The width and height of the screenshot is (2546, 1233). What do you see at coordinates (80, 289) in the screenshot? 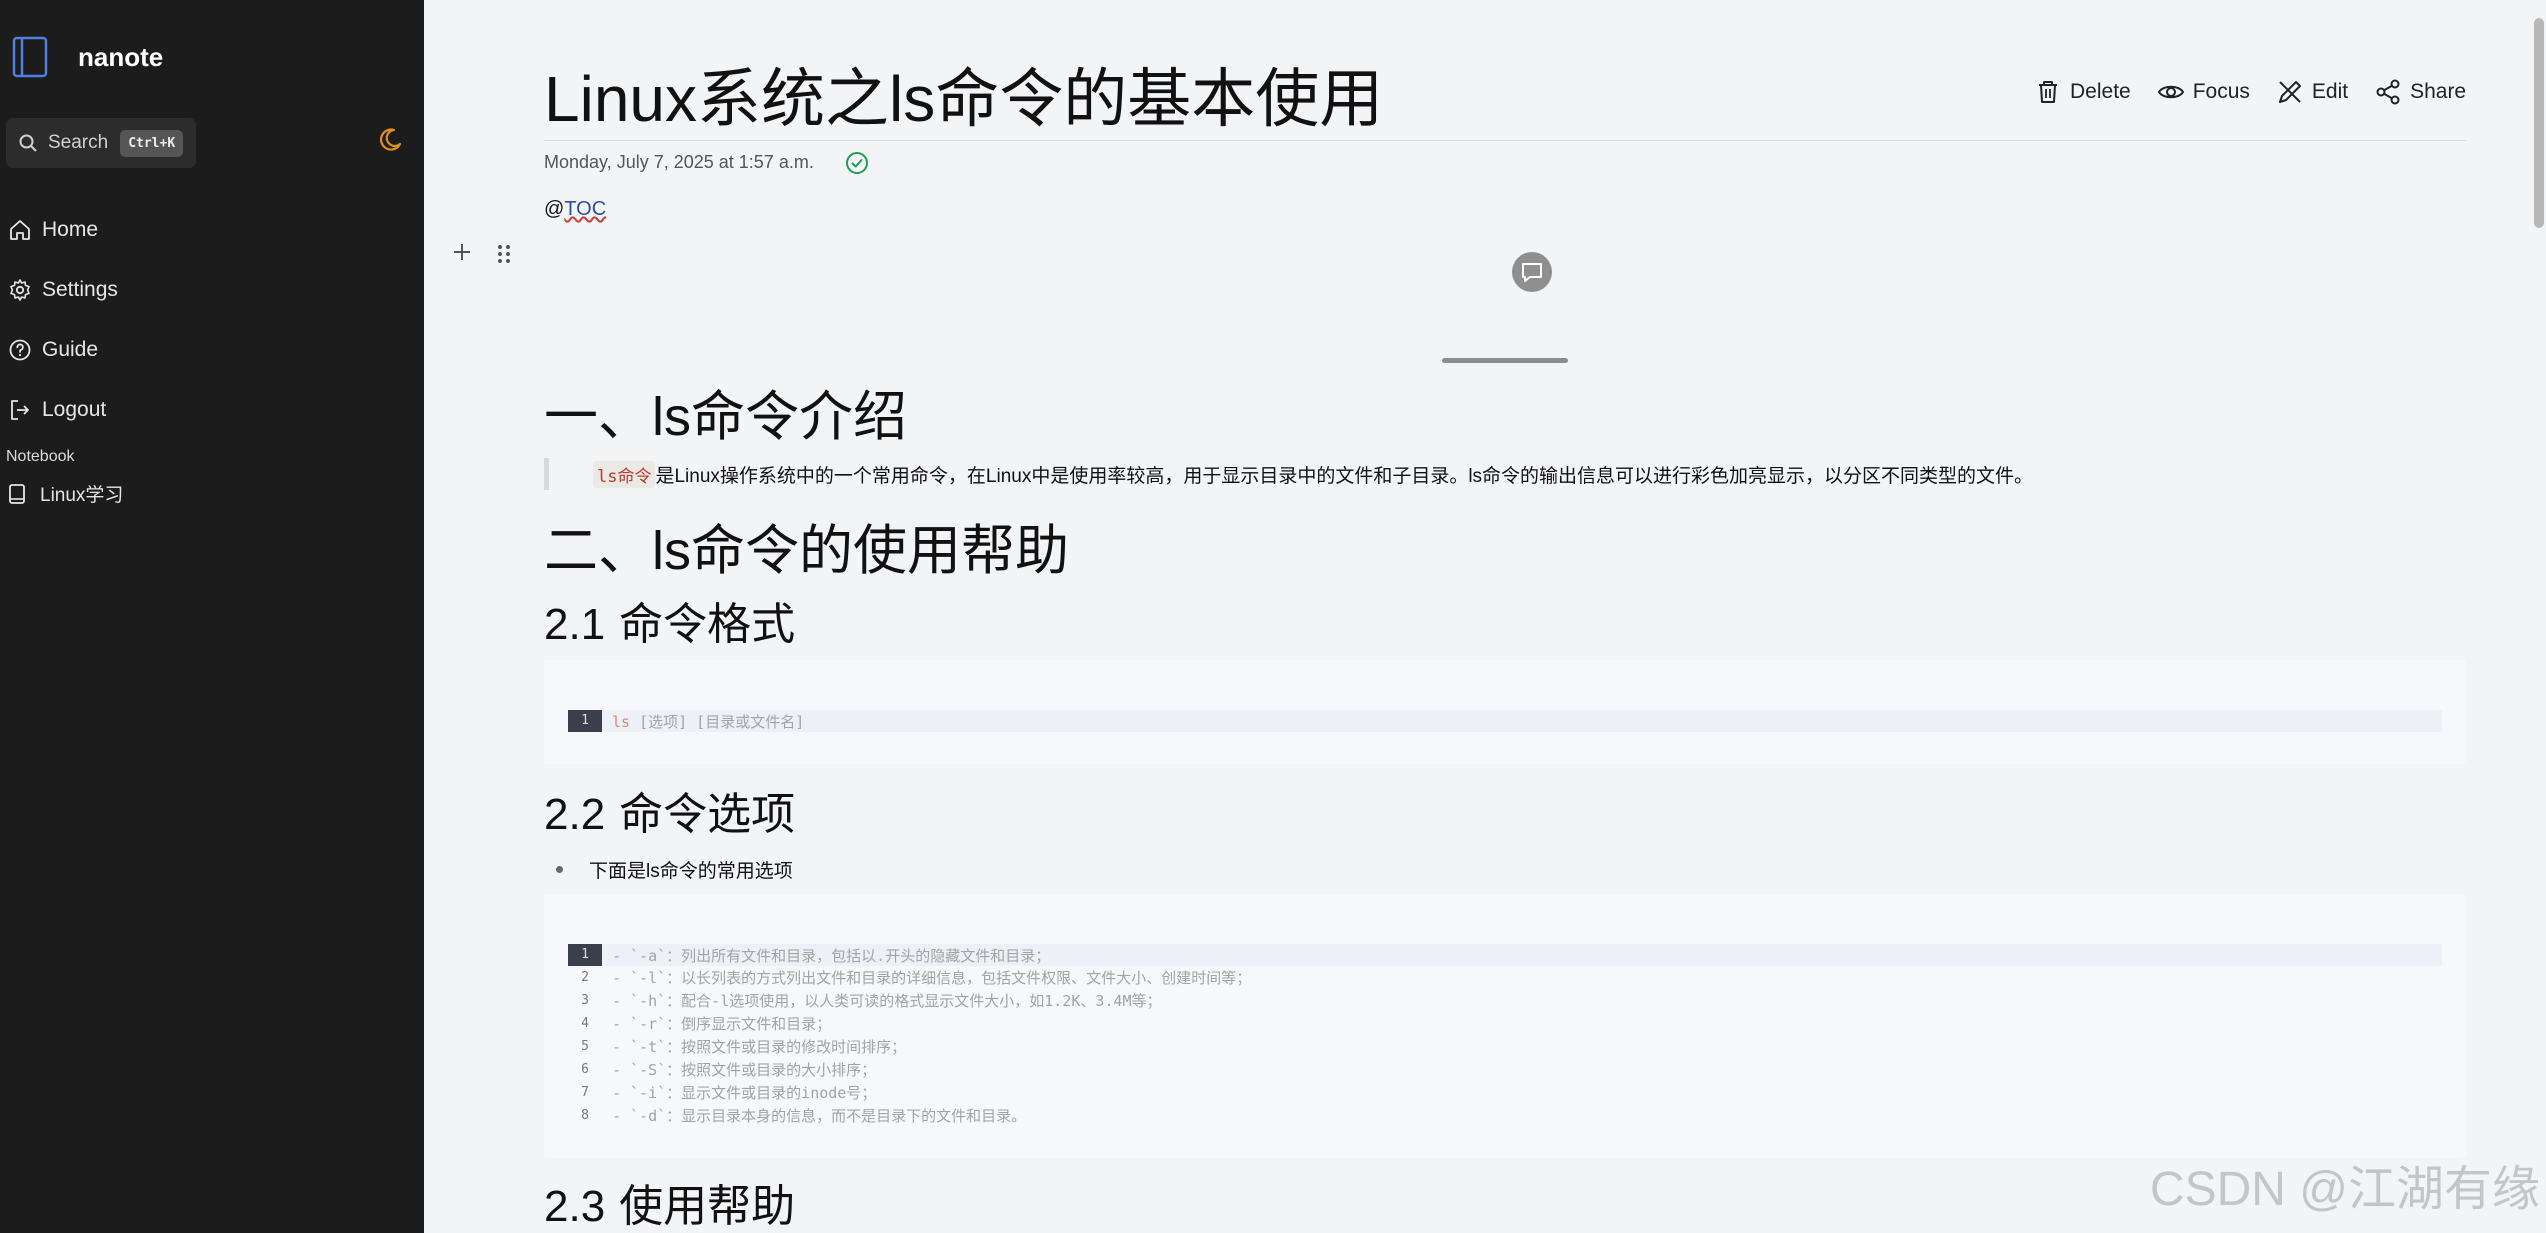
I see `sidebar-item-label: Settings` at bounding box center [80, 289].